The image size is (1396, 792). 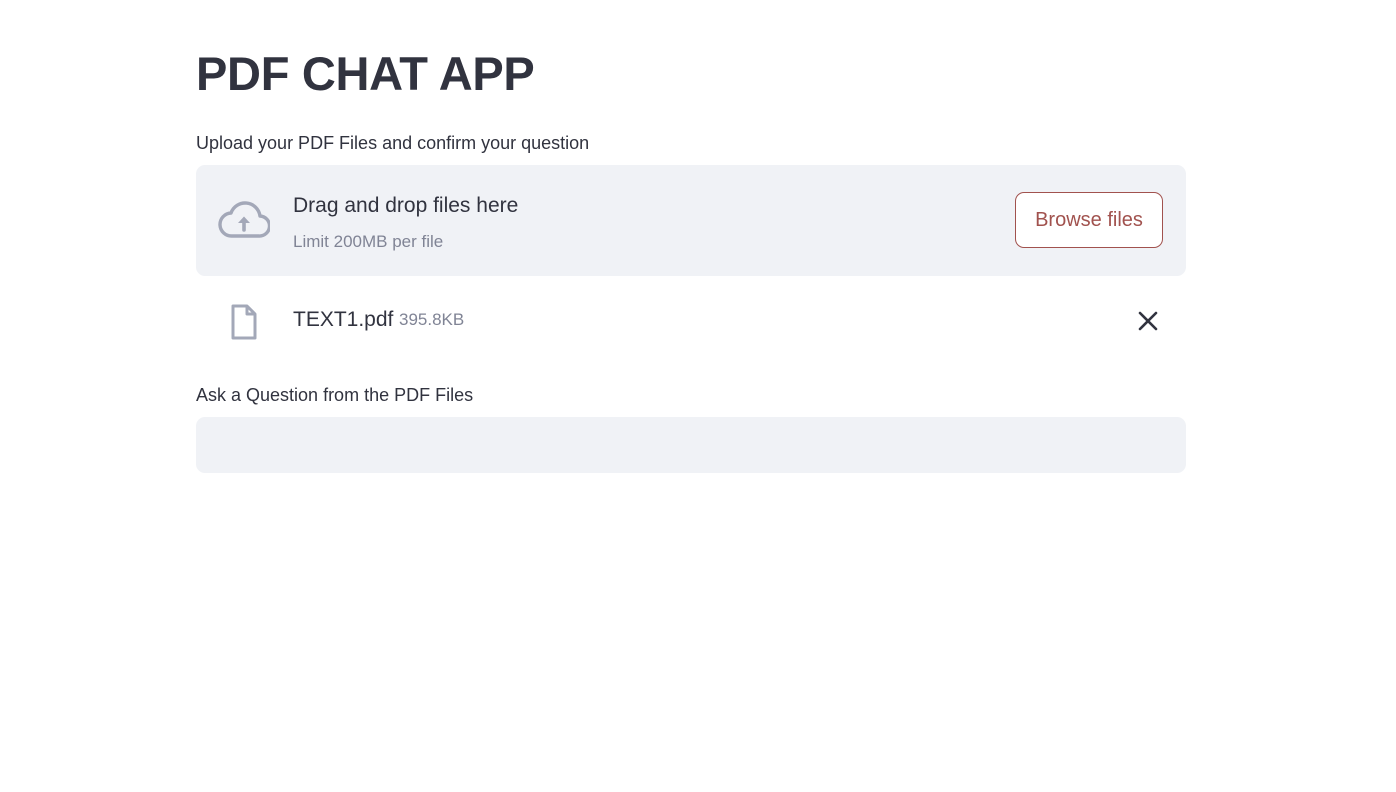 What do you see at coordinates (691, 321) in the screenshot?
I see `uploaded-file-row: TEXT1.pdf 395.8KB` at bounding box center [691, 321].